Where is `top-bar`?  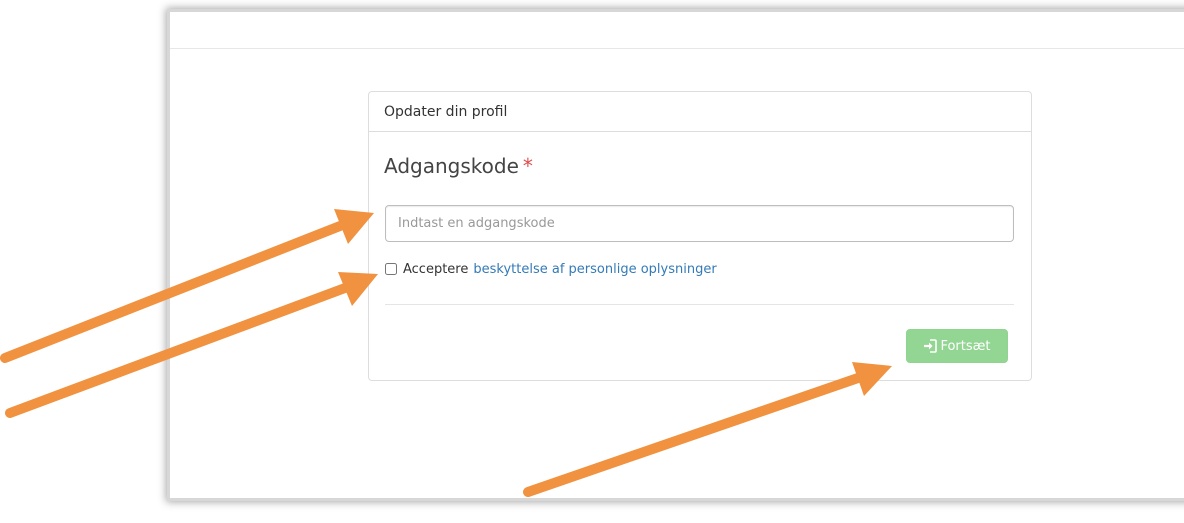
top-bar is located at coordinates (677, 30).